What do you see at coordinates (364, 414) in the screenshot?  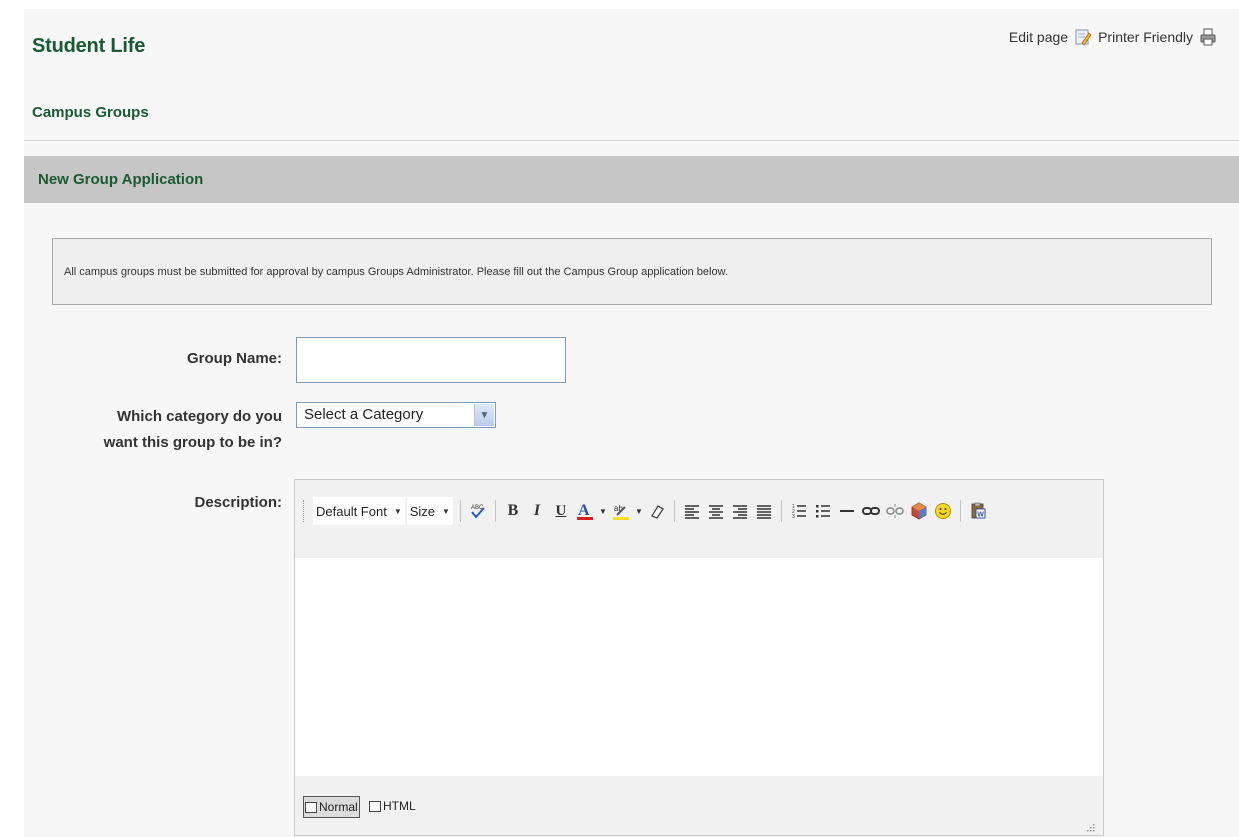 I see `category-select-value: Select a Category` at bounding box center [364, 414].